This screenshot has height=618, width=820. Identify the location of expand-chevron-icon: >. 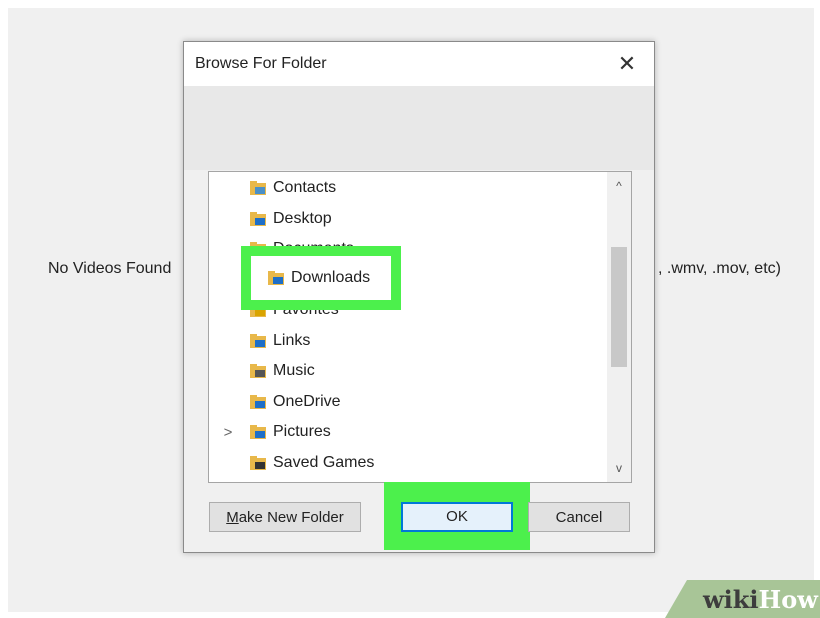
(228, 432).